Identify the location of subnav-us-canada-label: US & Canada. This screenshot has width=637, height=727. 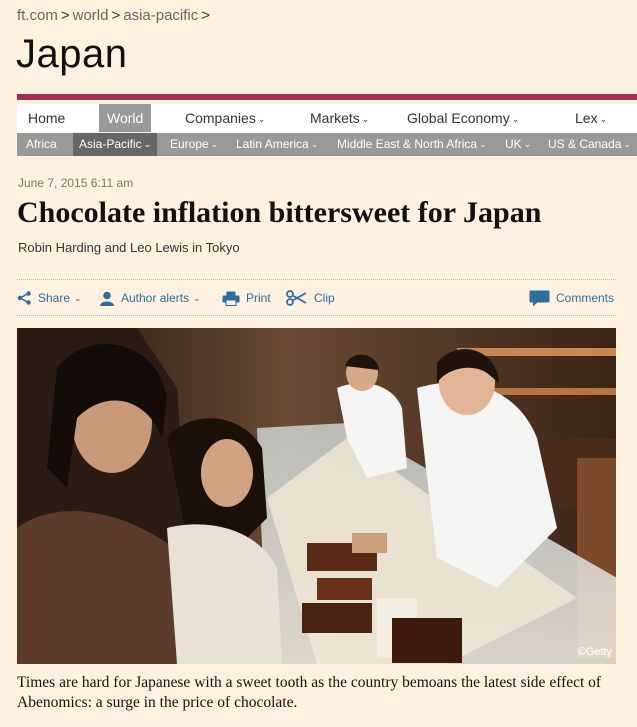
(585, 144).